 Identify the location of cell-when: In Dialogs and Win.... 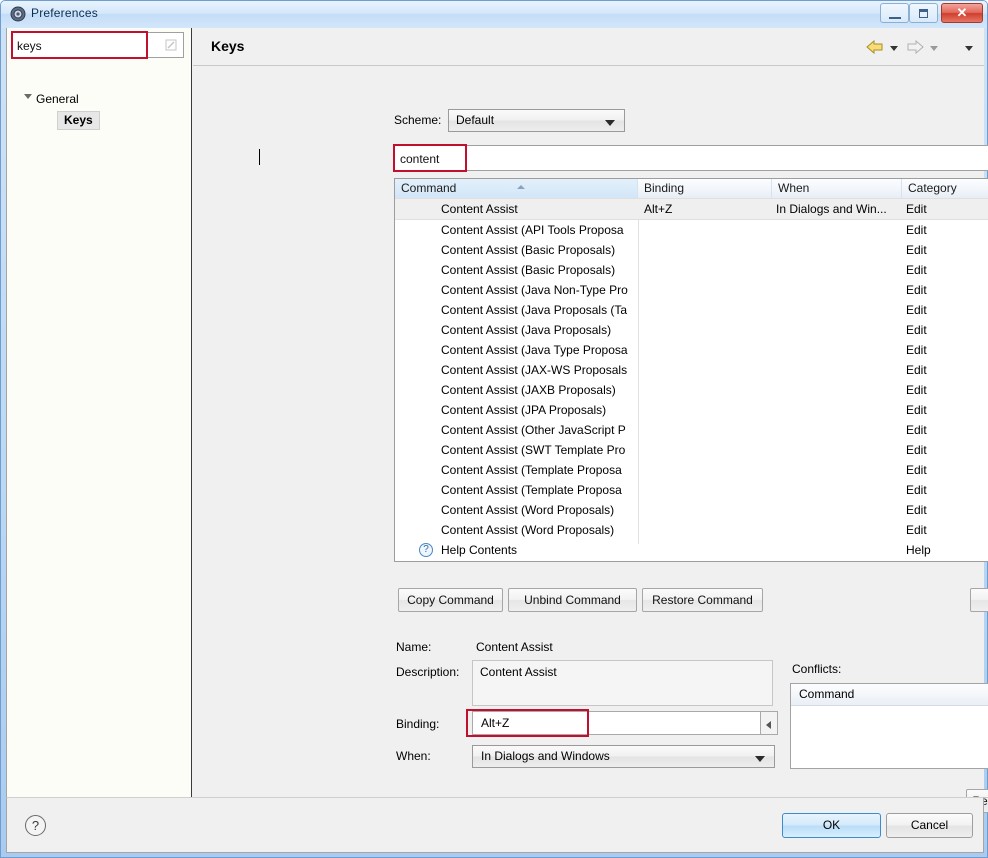
(831, 209).